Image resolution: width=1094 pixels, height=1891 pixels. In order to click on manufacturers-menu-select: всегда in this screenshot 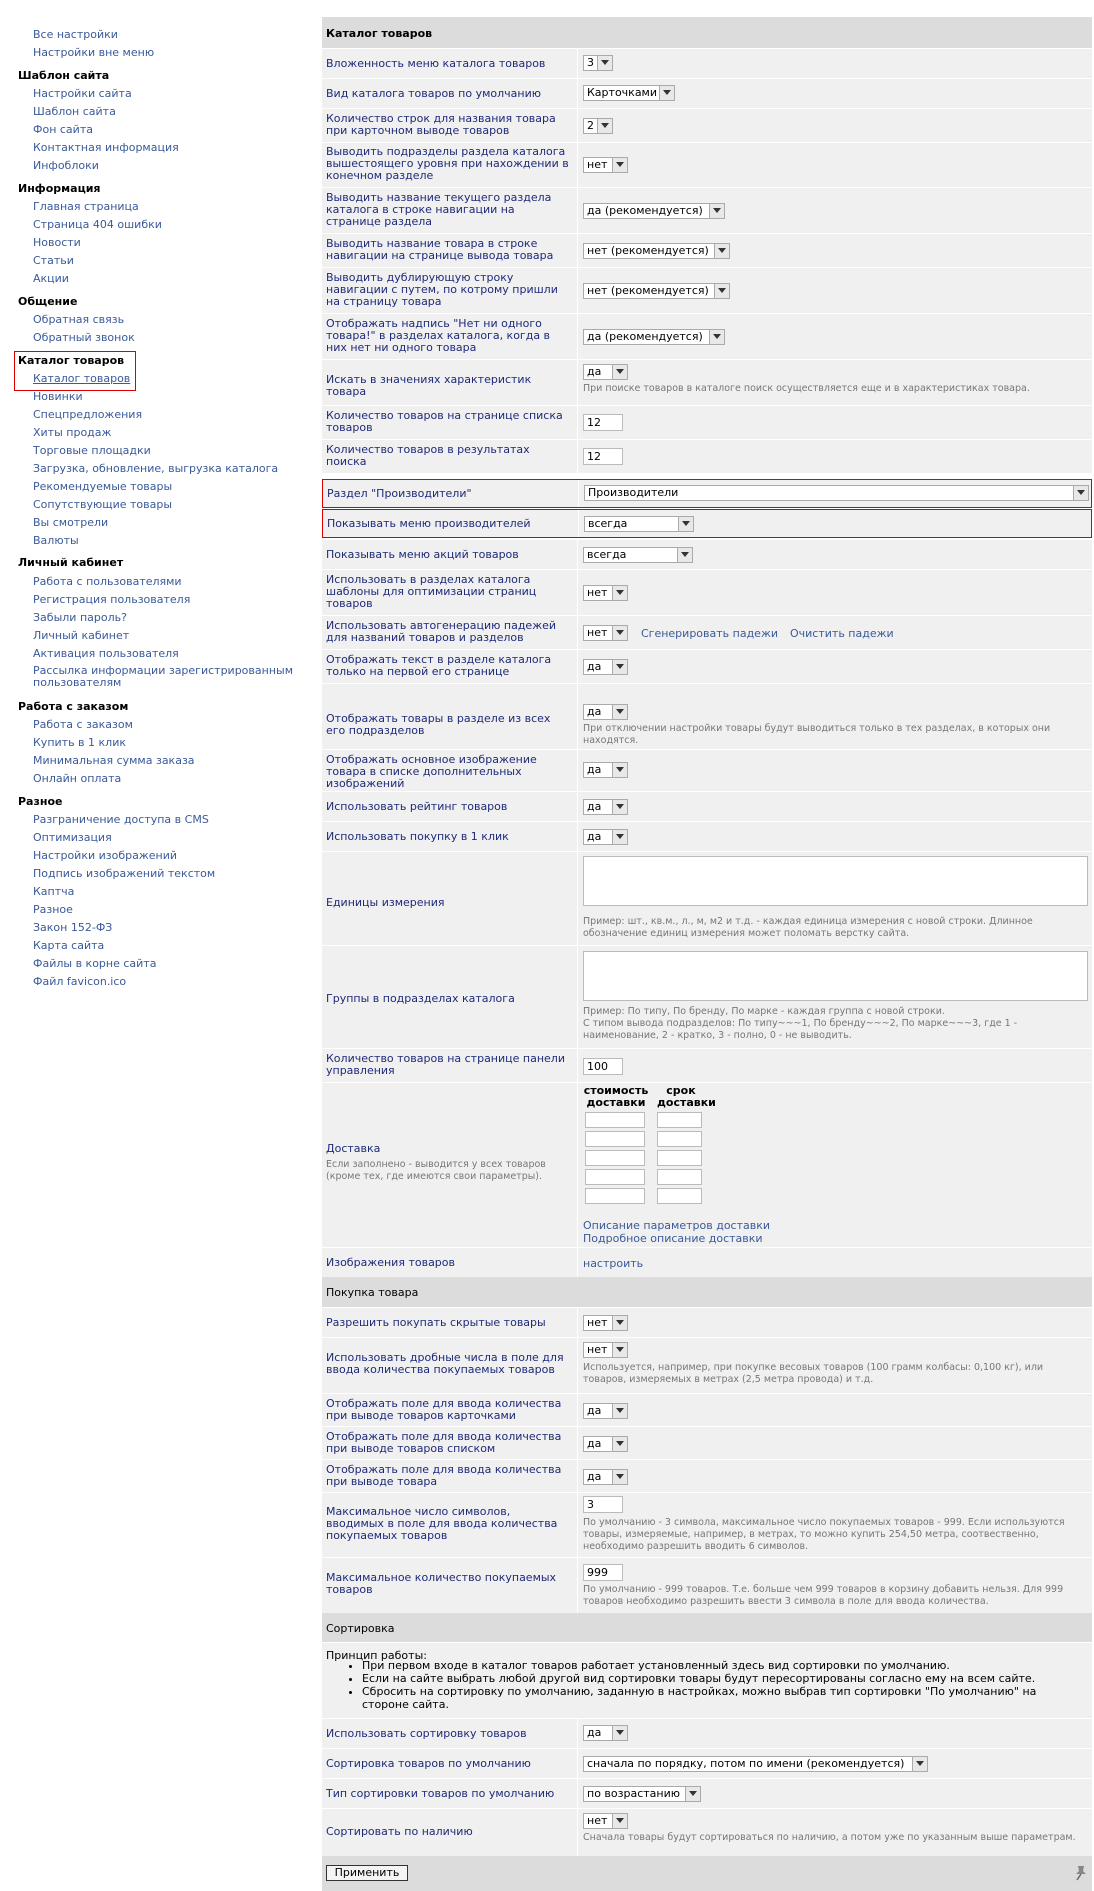, I will do `click(639, 524)`.